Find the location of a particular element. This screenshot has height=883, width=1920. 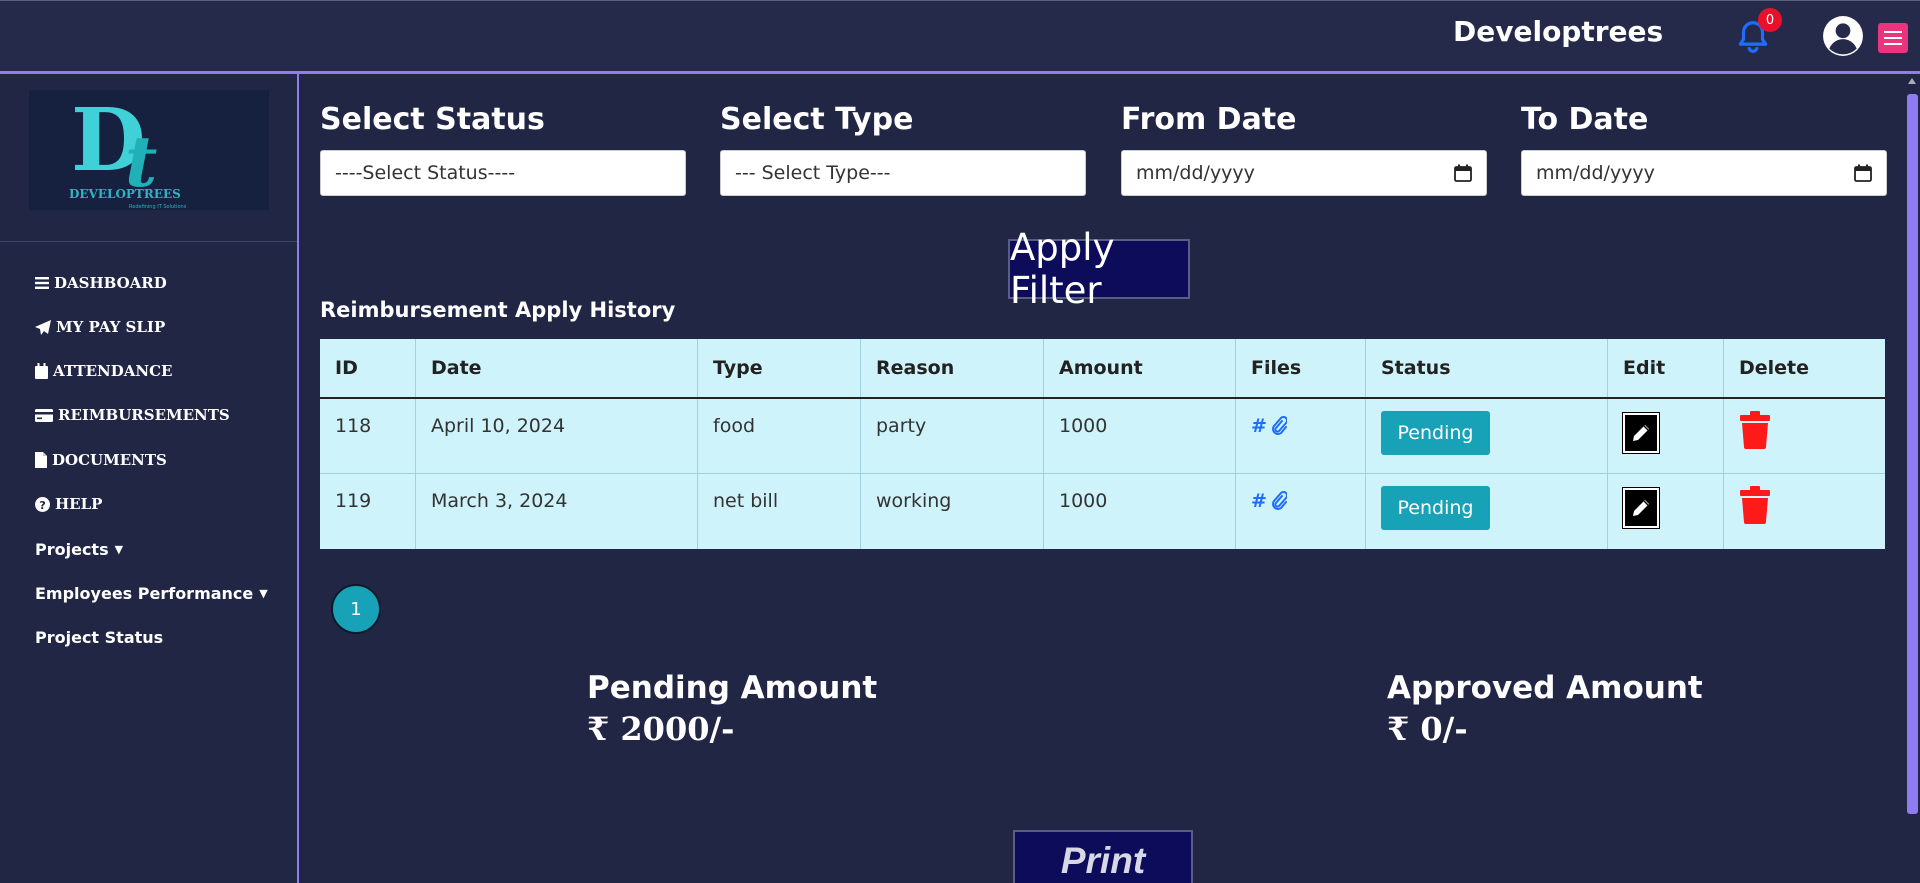

sidebar-divider is located at coordinates (148, 241).